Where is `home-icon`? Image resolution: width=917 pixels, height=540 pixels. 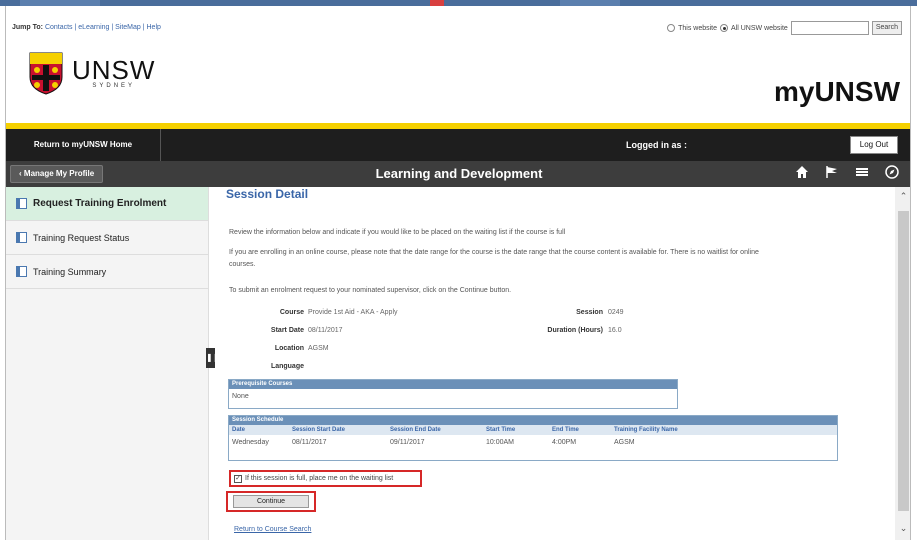
home-icon is located at coordinates (802, 173).